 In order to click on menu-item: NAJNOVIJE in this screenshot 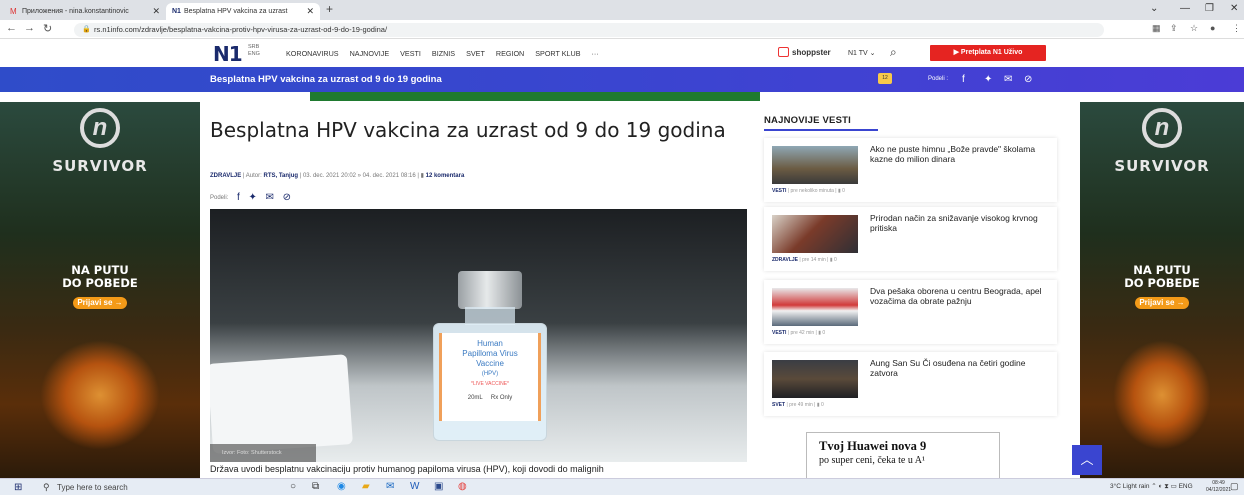, I will do `click(370, 53)`.